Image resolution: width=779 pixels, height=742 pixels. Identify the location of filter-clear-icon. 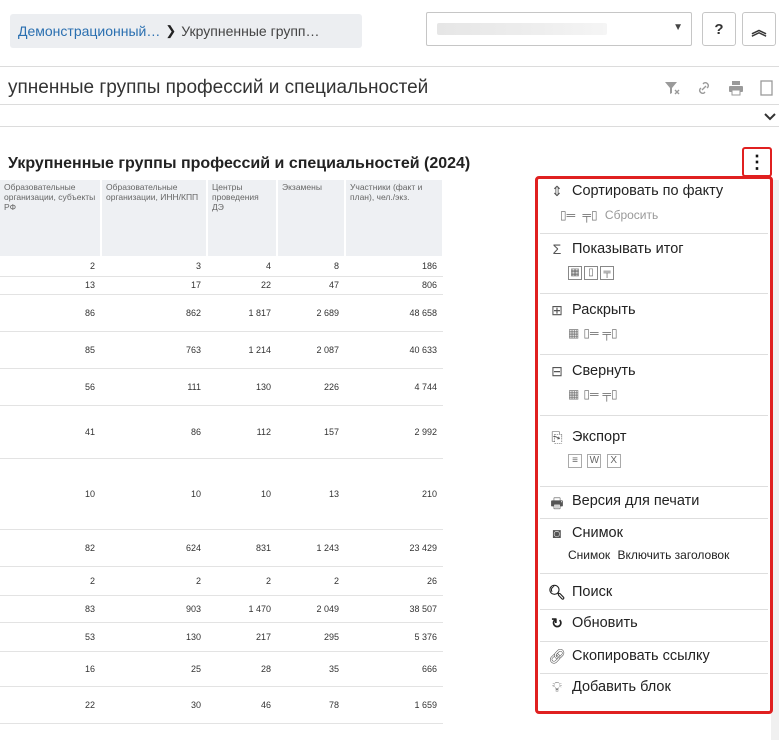
(672, 90).